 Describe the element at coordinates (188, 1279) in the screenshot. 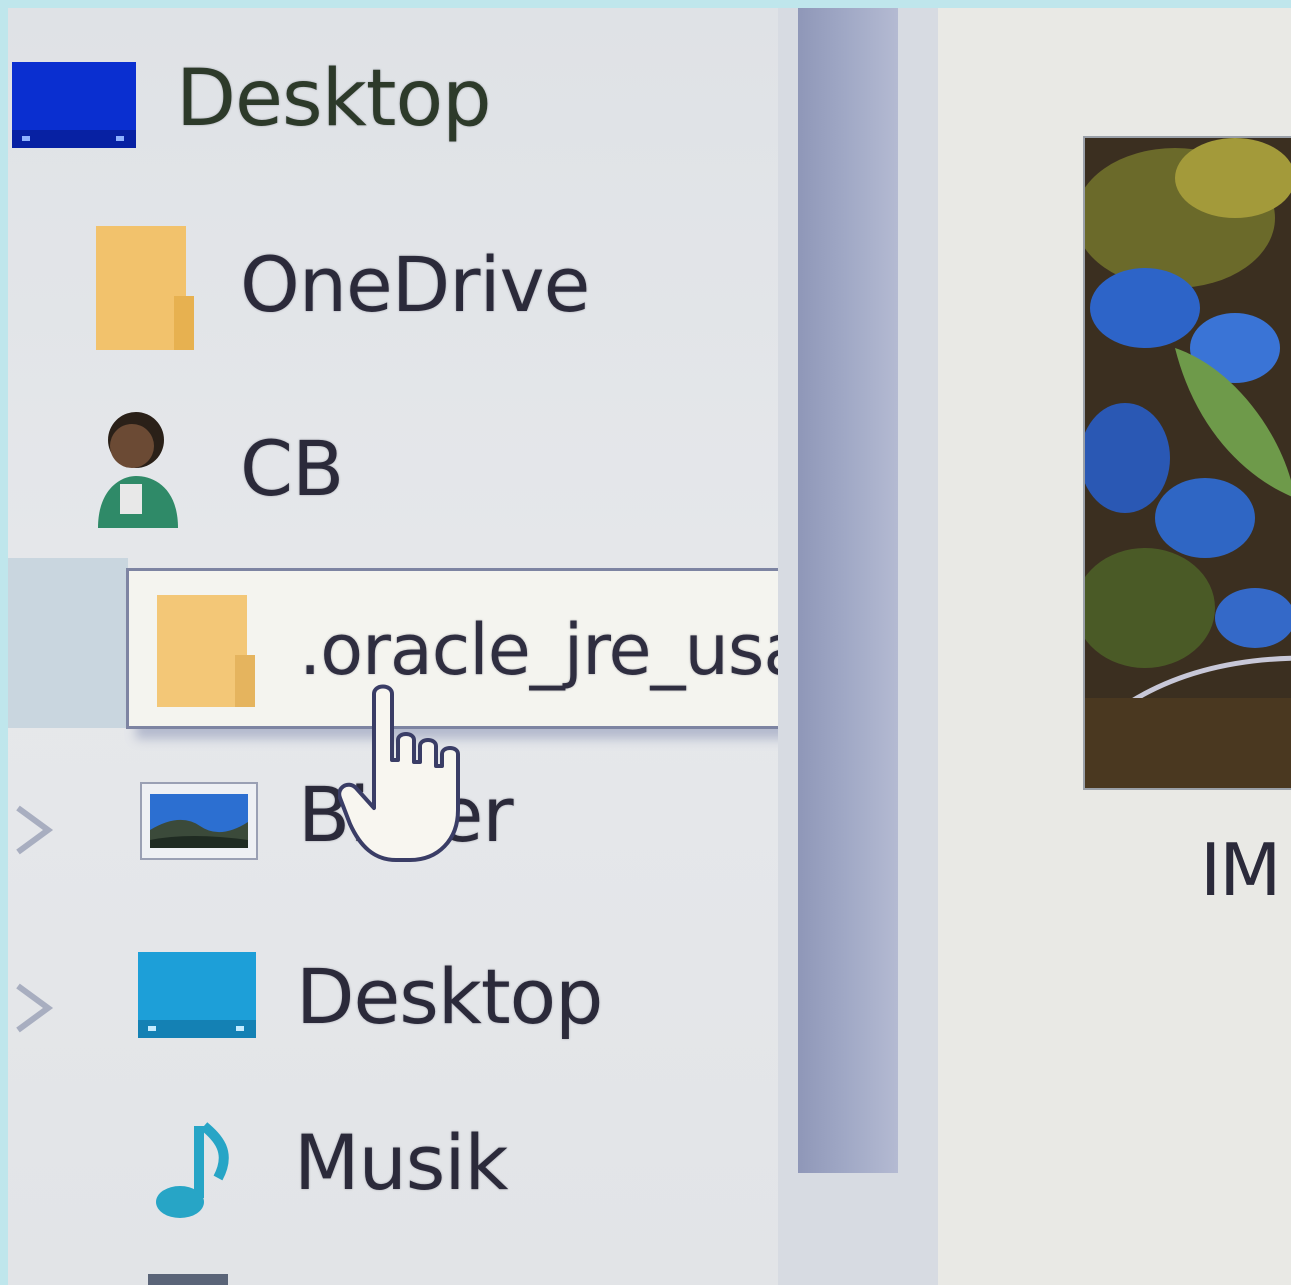

I see `nav-item-partial` at that location.